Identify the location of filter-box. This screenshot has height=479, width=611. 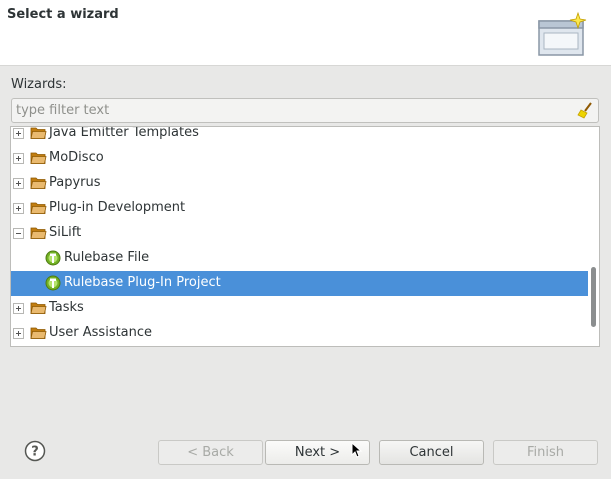
(305, 110).